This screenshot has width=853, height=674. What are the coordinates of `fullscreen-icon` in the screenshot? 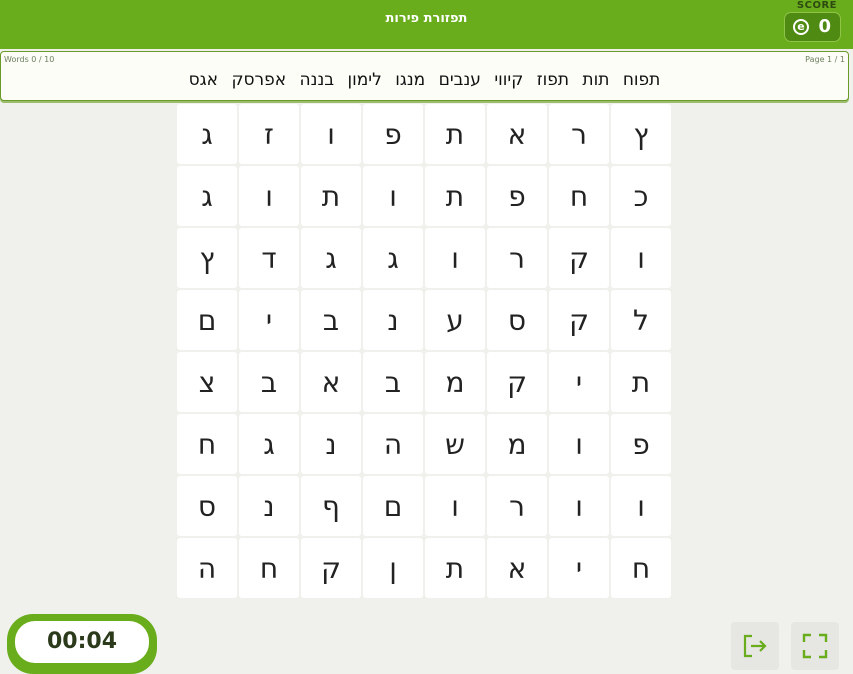 It's located at (815, 646).